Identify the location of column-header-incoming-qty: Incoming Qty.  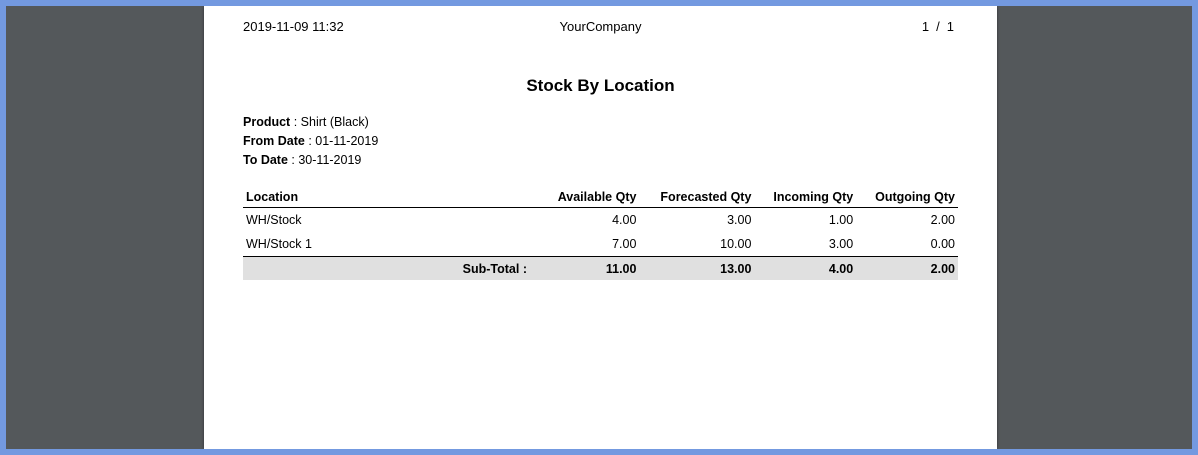
(805, 197).